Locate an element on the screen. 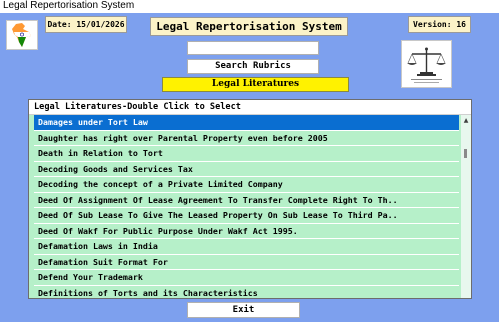 This screenshot has height=322, width=499. section-heading: Legal Literatures is located at coordinates (255, 84).